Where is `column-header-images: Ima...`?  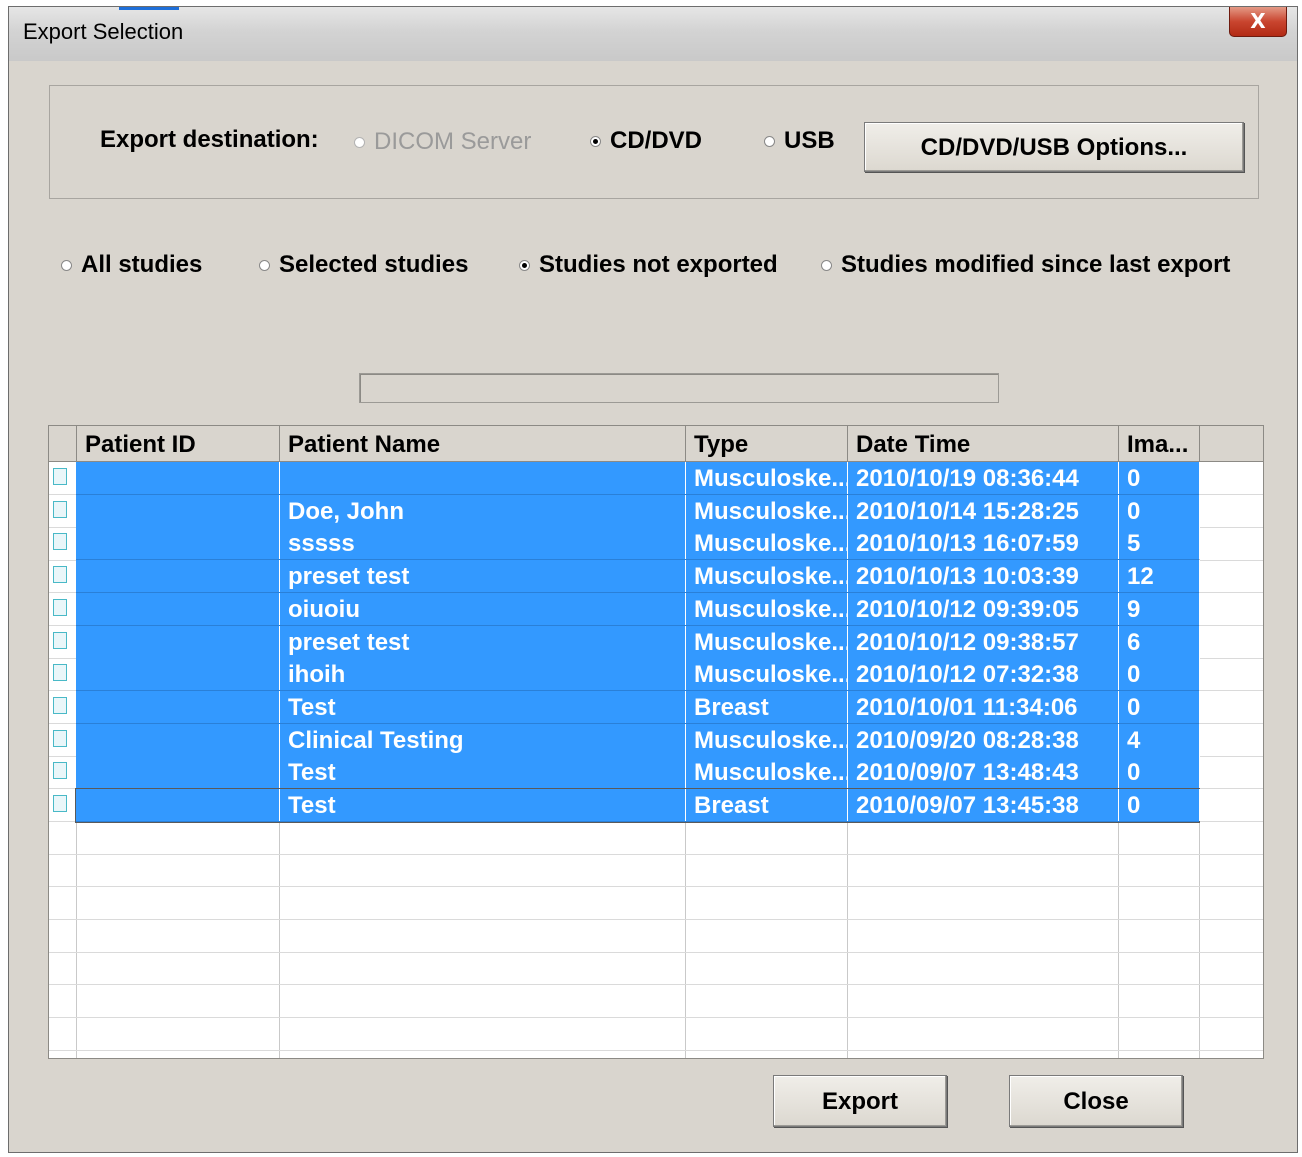
column-header-images: Ima... is located at coordinates (1159, 444).